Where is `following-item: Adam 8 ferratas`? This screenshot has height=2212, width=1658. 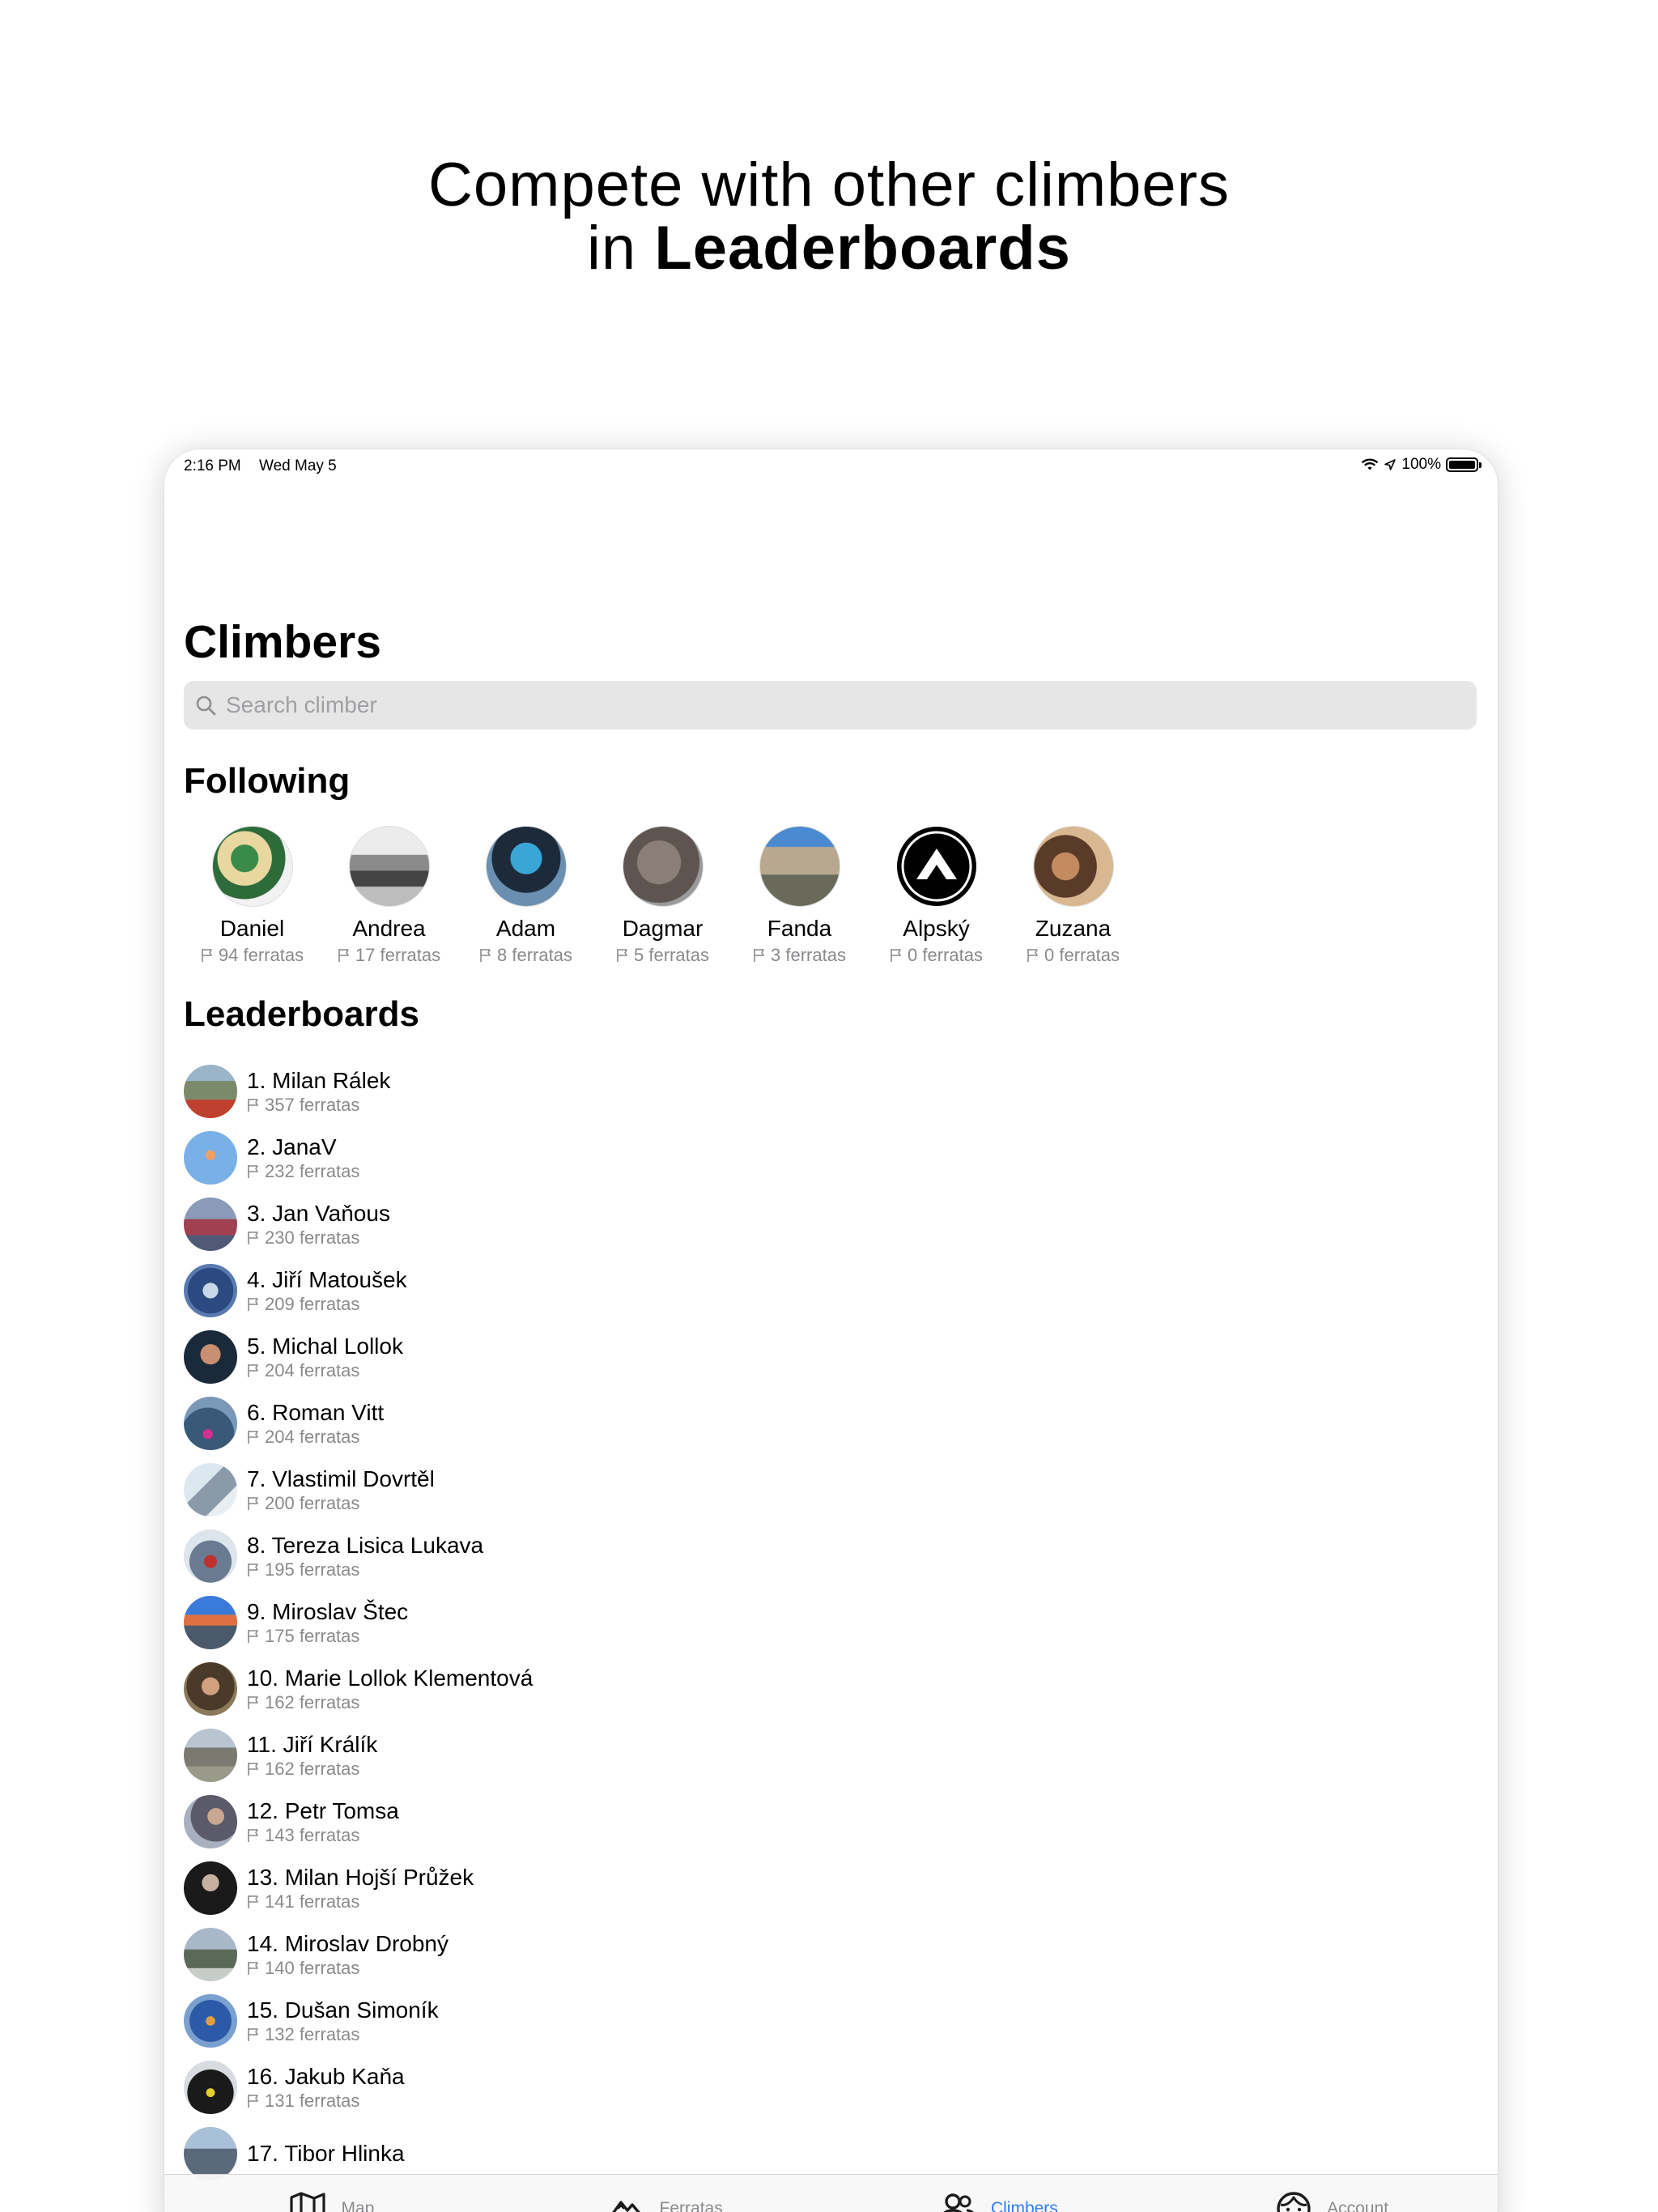 following-item: Adam 8 ferratas is located at coordinates (525, 896).